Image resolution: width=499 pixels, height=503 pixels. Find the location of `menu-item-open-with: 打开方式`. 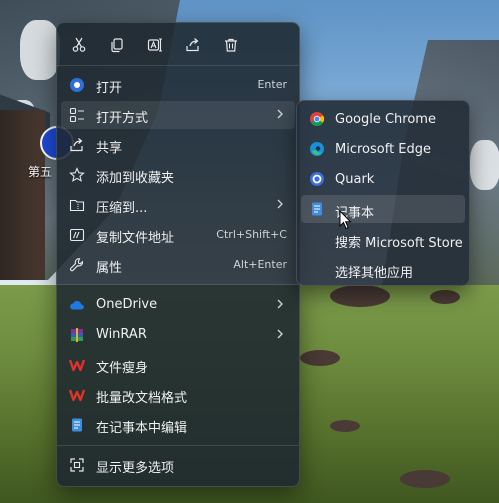

menu-item-open-with: 打开方式 is located at coordinates (178, 115).